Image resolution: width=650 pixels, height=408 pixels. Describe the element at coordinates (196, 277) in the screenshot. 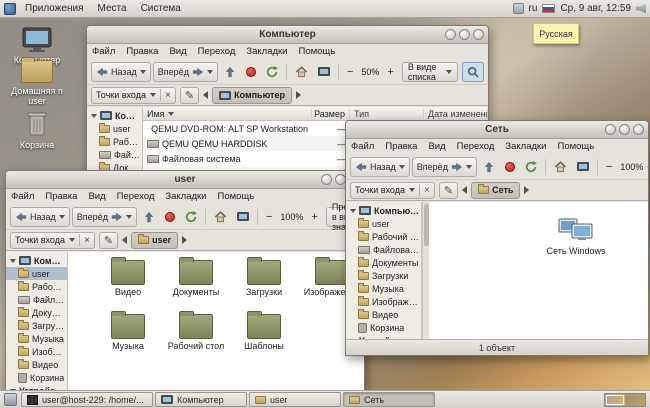

I see `folder-item-documents: Документы` at that location.